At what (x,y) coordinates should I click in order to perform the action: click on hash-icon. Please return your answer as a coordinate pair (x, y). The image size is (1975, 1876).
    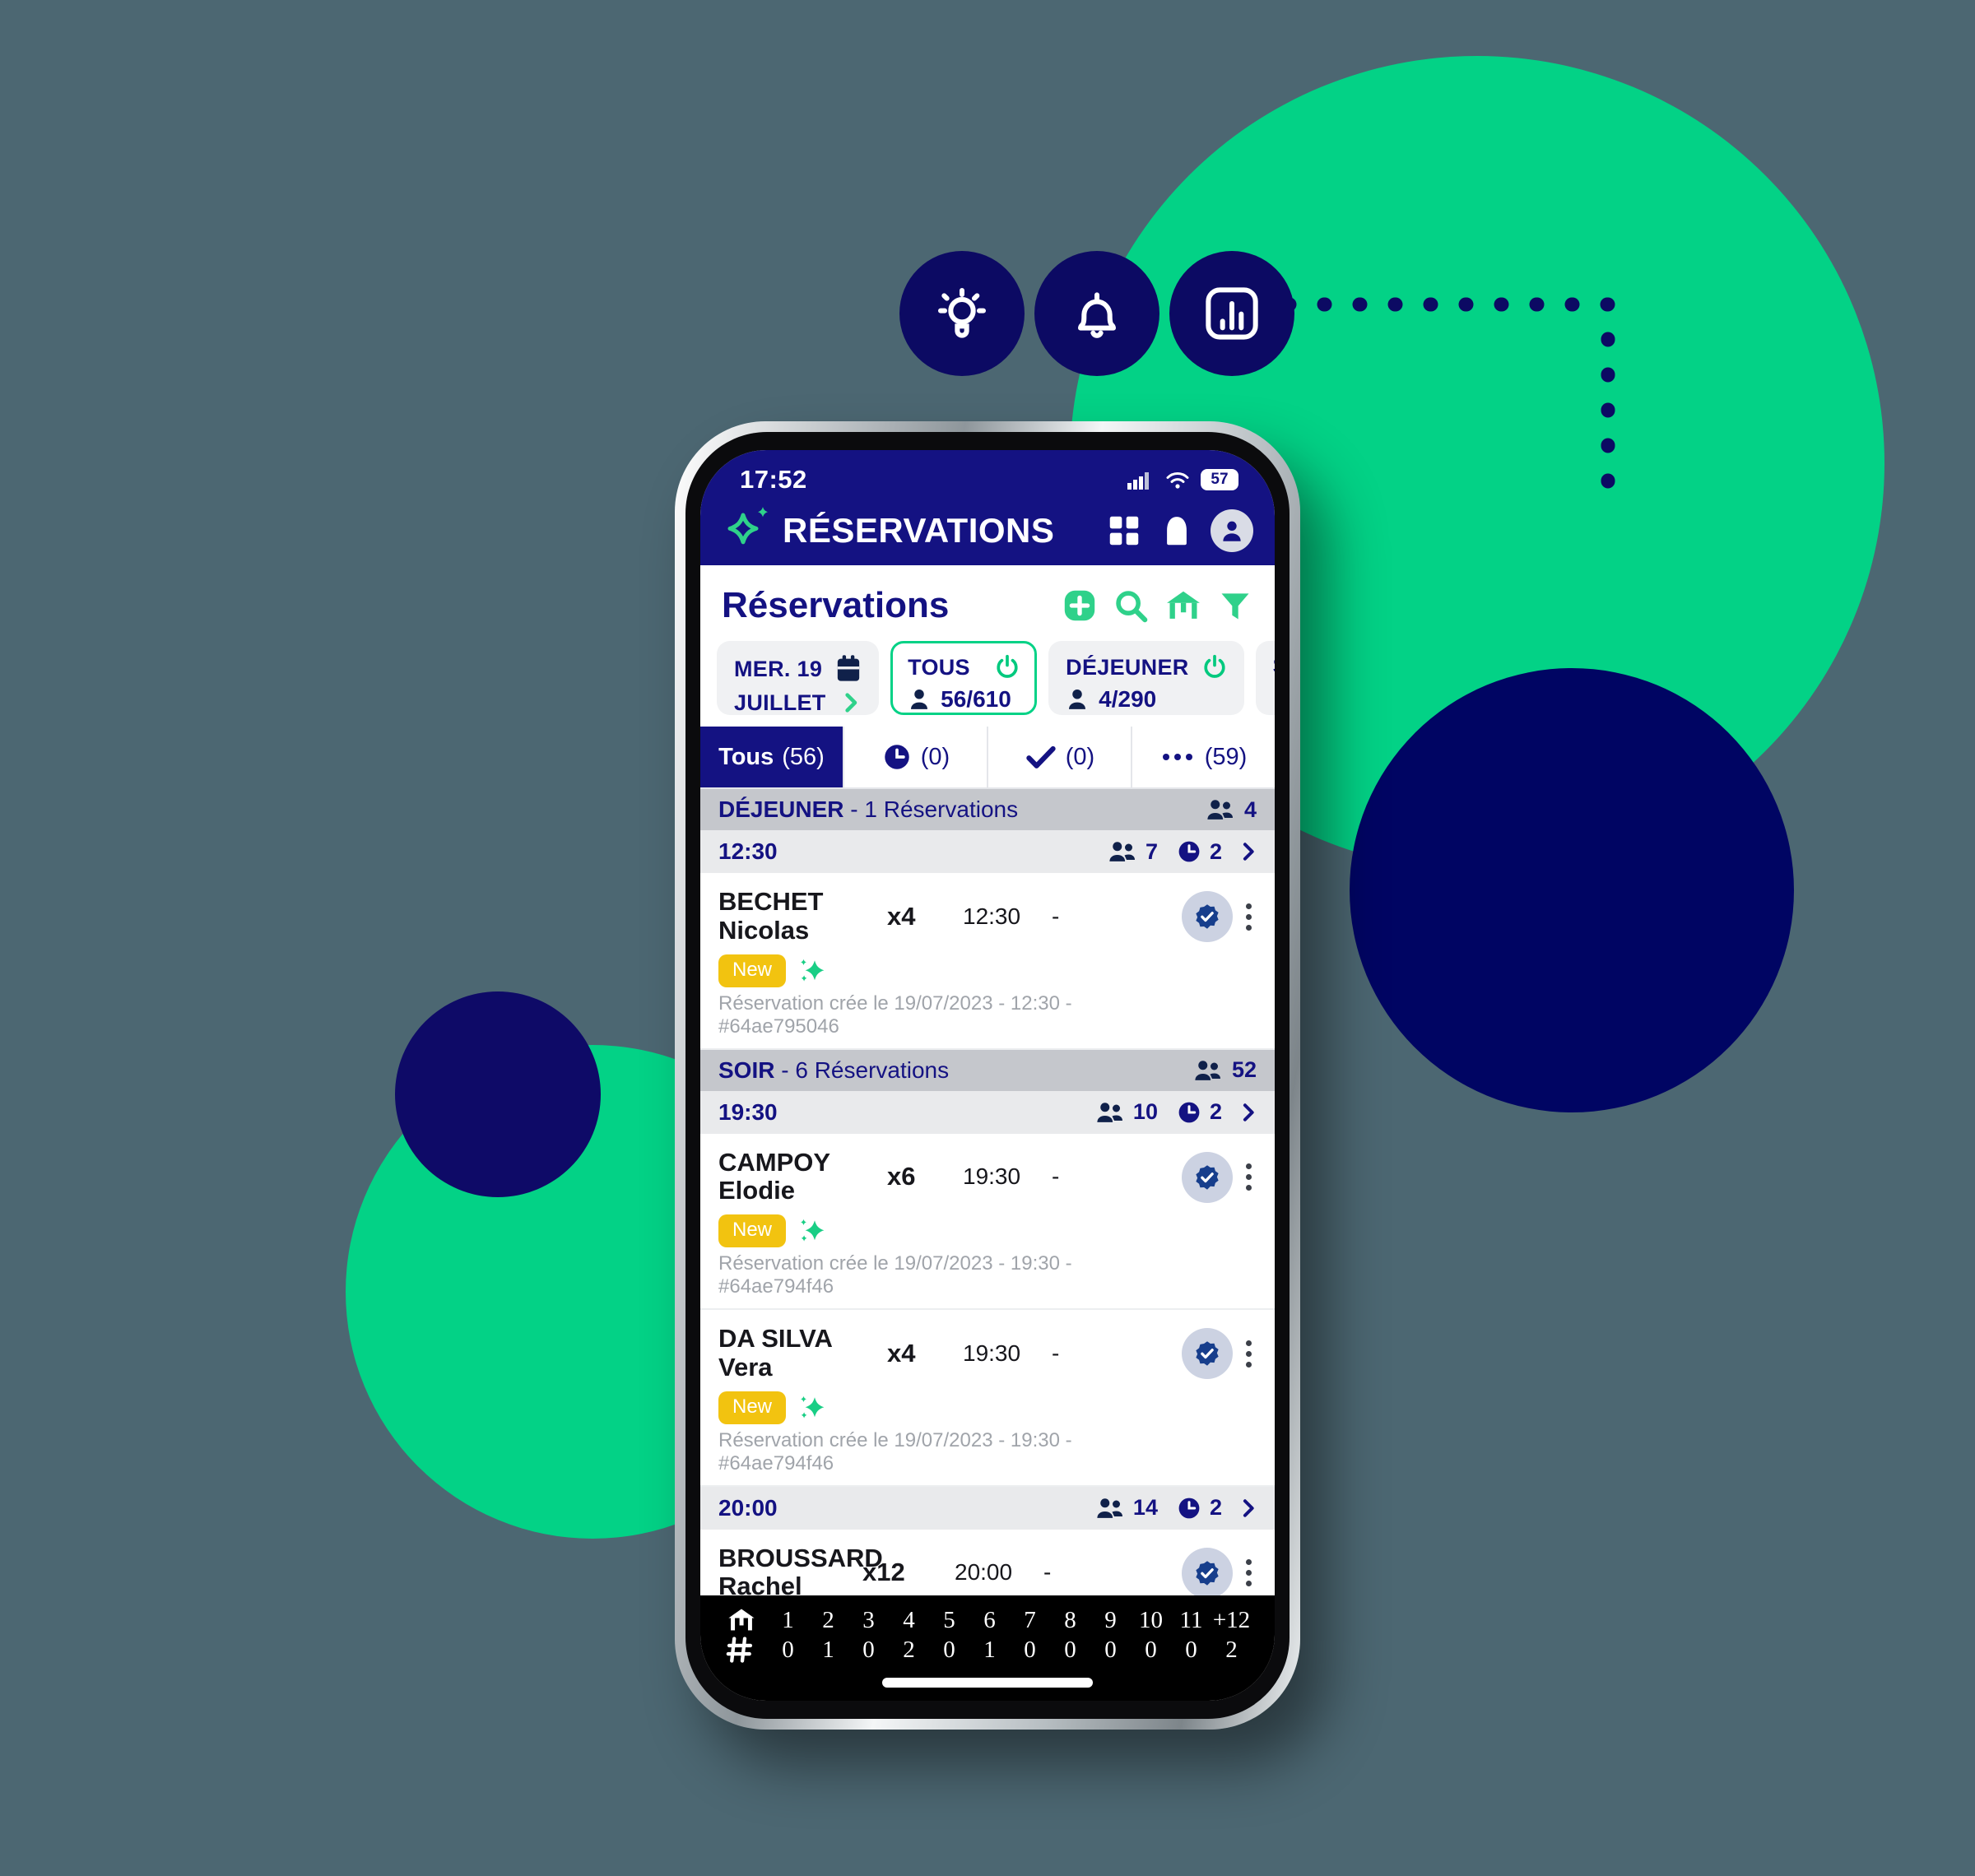
    Looking at the image, I should click on (745, 1650).